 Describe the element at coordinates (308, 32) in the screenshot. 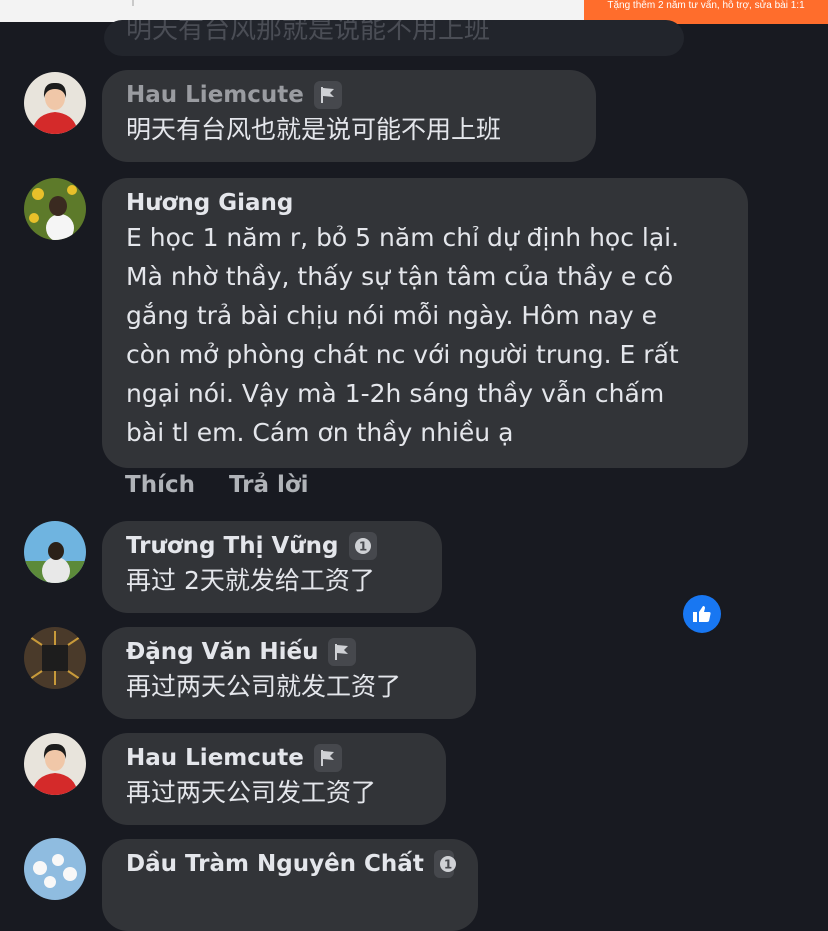

I see `partial-comment-text: 明天有台风那就是说能不用上班` at that location.